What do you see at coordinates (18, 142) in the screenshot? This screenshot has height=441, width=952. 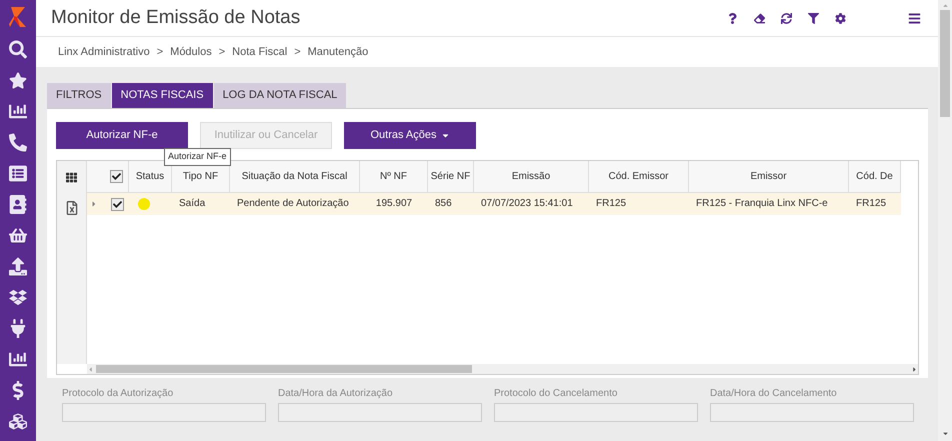 I see `phone-icon` at bounding box center [18, 142].